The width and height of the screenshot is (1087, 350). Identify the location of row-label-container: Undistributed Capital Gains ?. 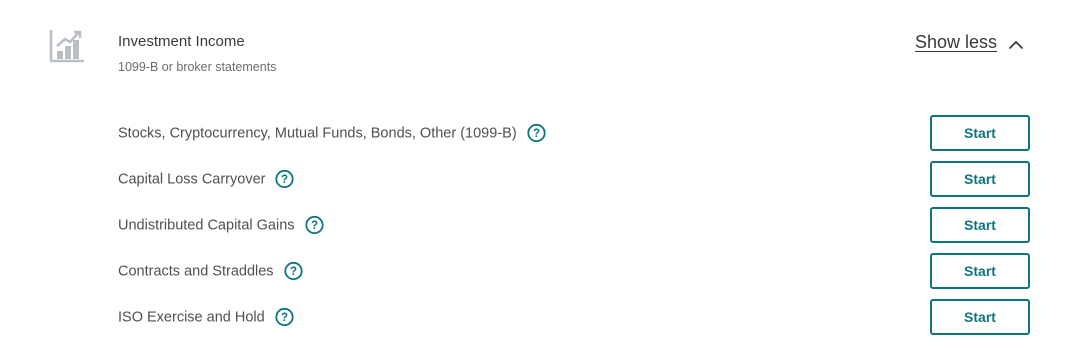
(221, 225).